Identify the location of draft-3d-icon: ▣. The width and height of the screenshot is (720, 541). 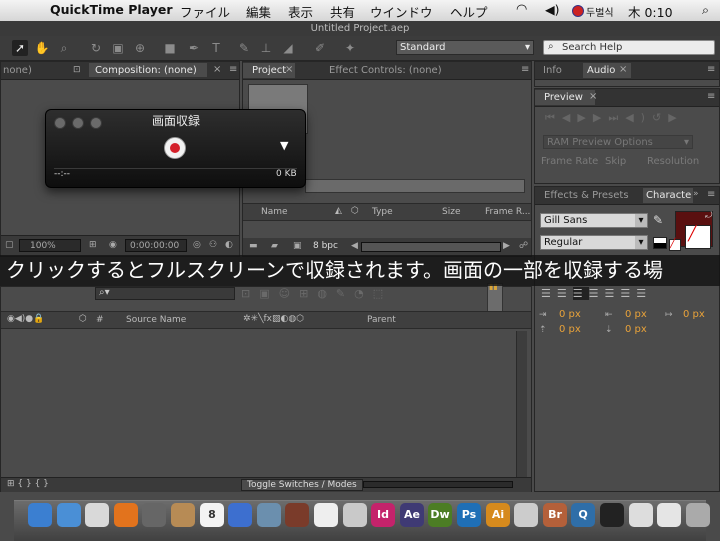
(268, 293).